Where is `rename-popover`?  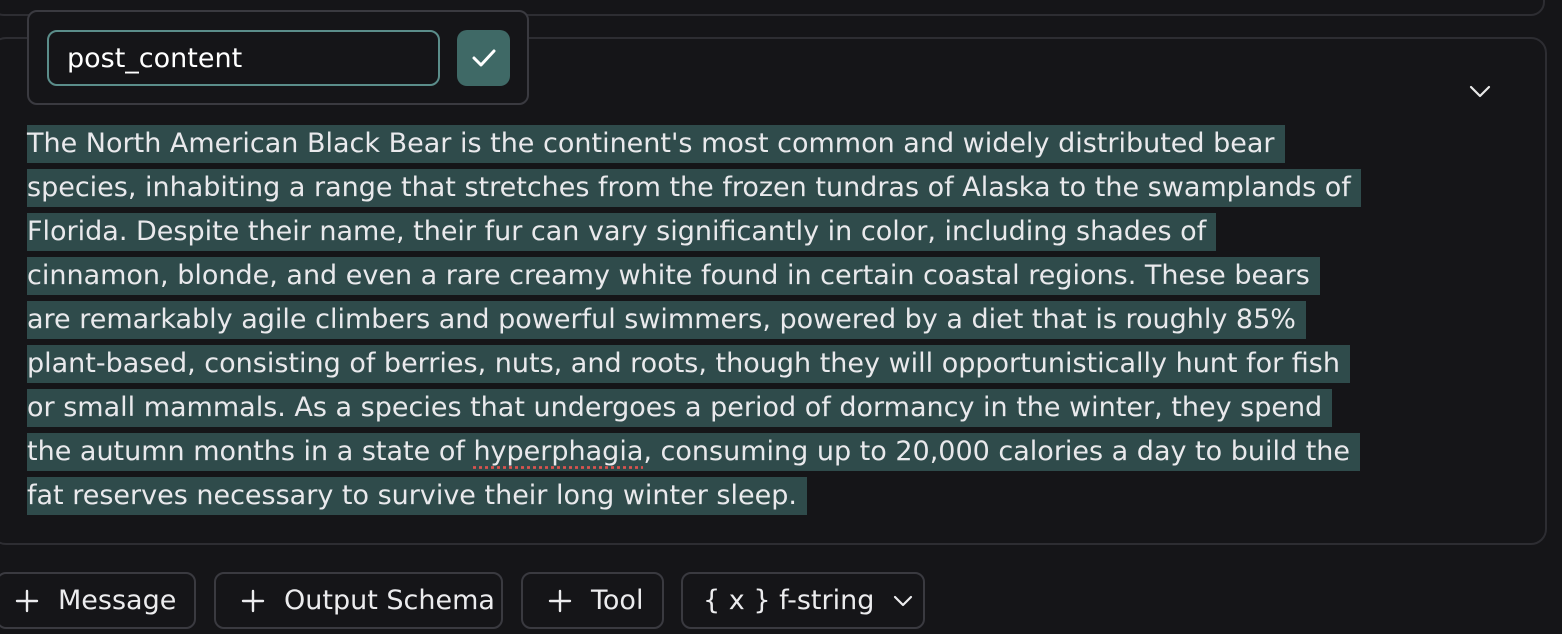
rename-popover is located at coordinates (278, 57).